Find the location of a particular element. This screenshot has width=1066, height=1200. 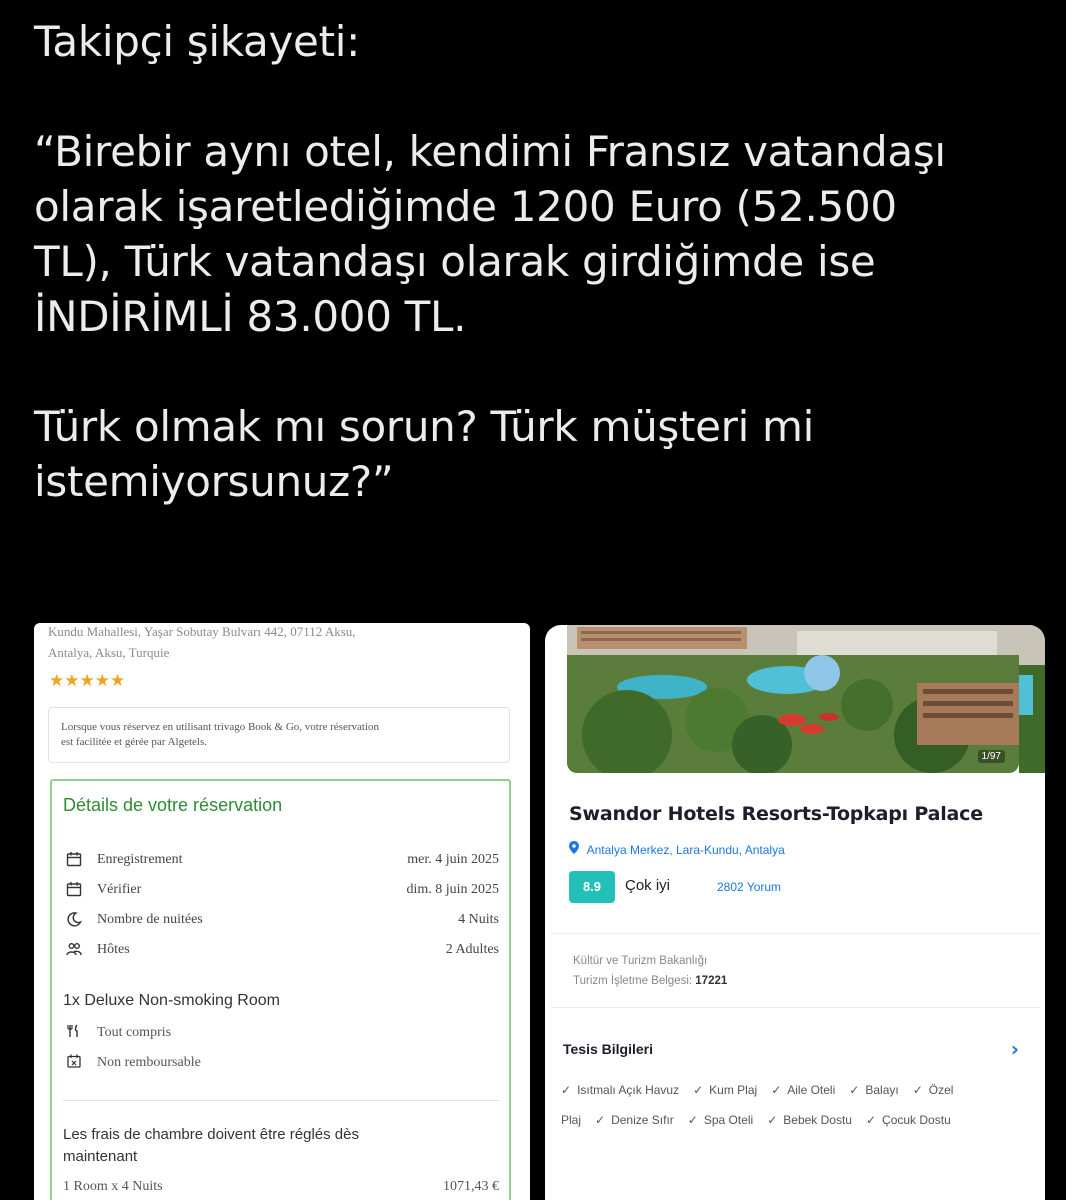

hotel-photo-illustration is located at coordinates (793, 699).